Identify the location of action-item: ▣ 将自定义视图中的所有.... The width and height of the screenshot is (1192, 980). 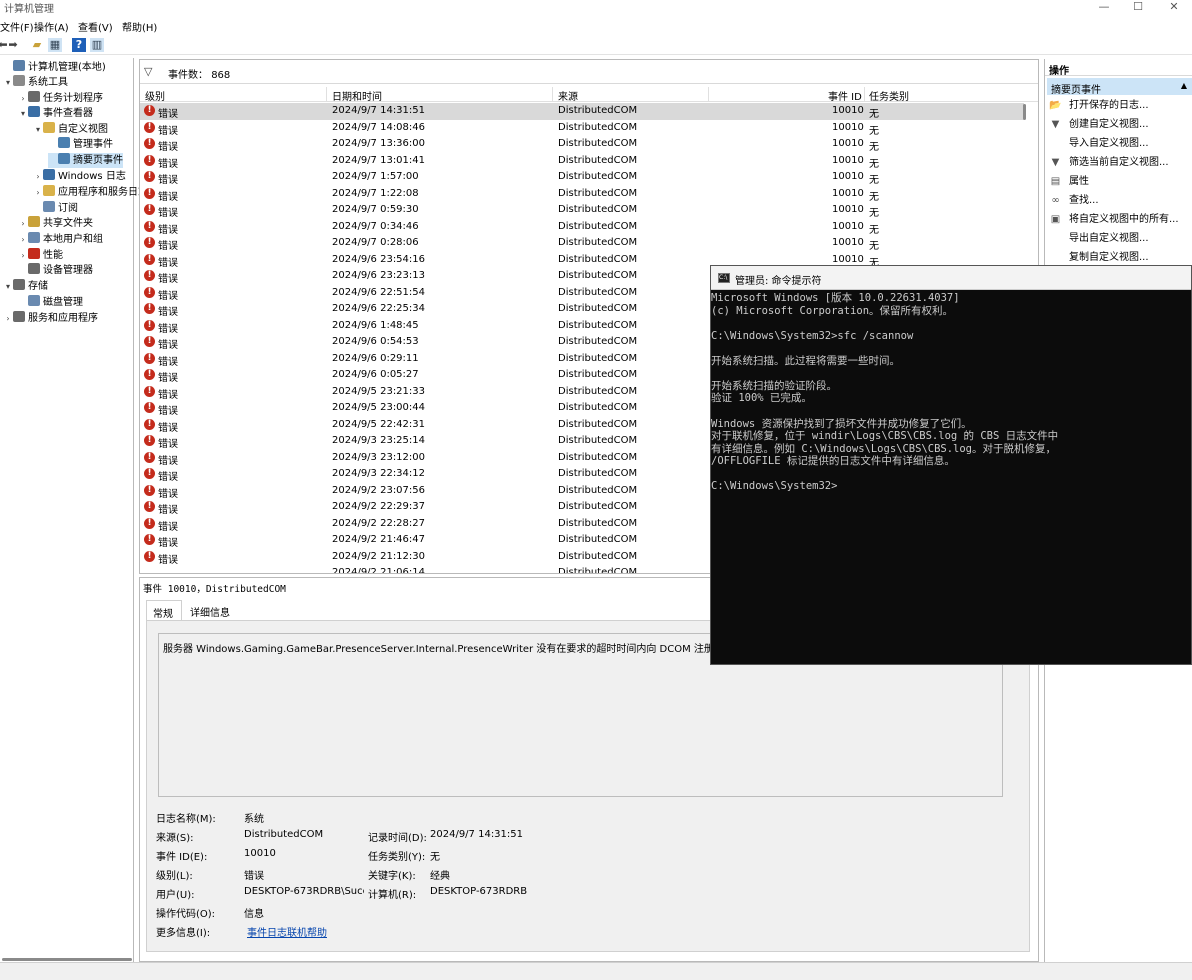
(1114, 219).